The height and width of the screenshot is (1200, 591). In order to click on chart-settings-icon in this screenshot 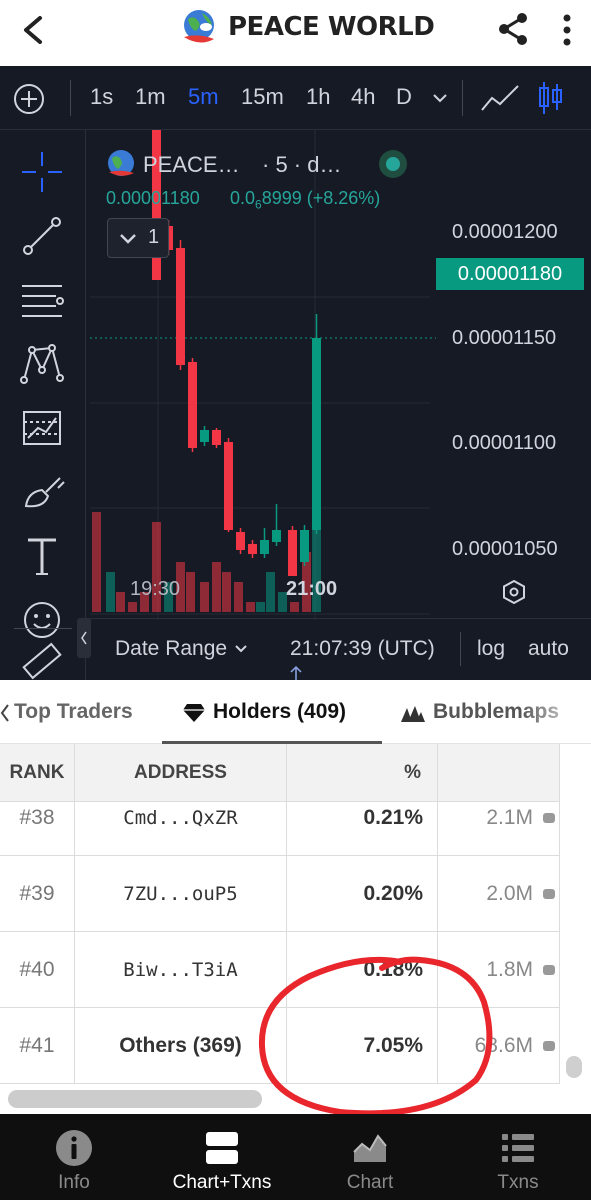, I will do `click(514, 592)`.